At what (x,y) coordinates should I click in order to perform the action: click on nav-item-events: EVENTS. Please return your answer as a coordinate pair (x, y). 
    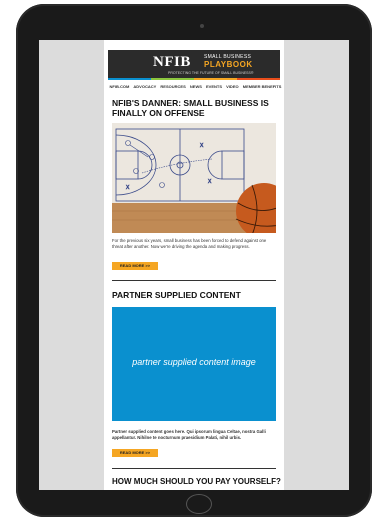
    Looking at the image, I should click on (214, 86).